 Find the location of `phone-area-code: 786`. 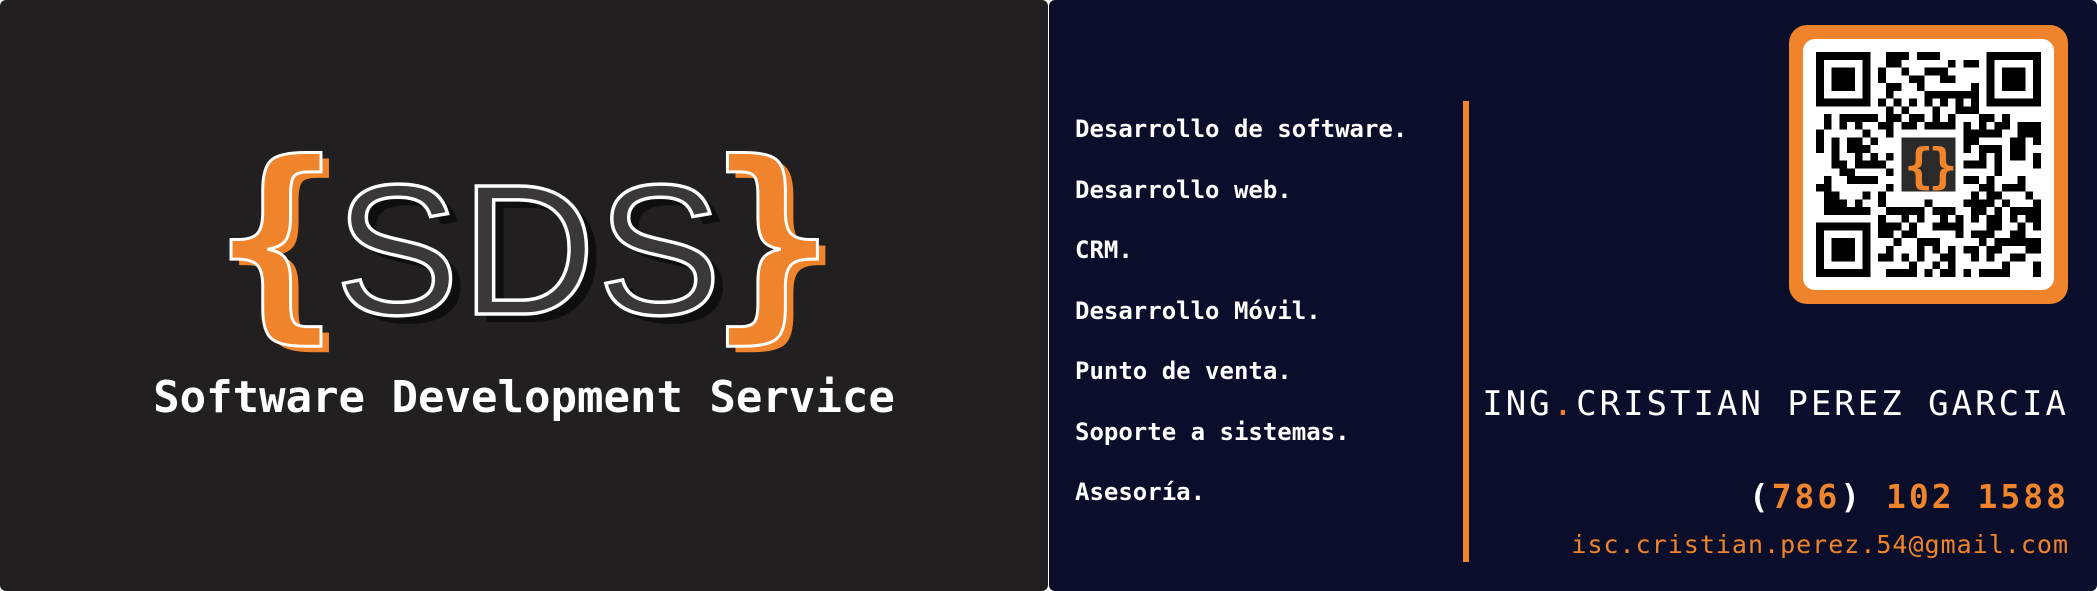

phone-area-code: 786 is located at coordinates (1806, 496).